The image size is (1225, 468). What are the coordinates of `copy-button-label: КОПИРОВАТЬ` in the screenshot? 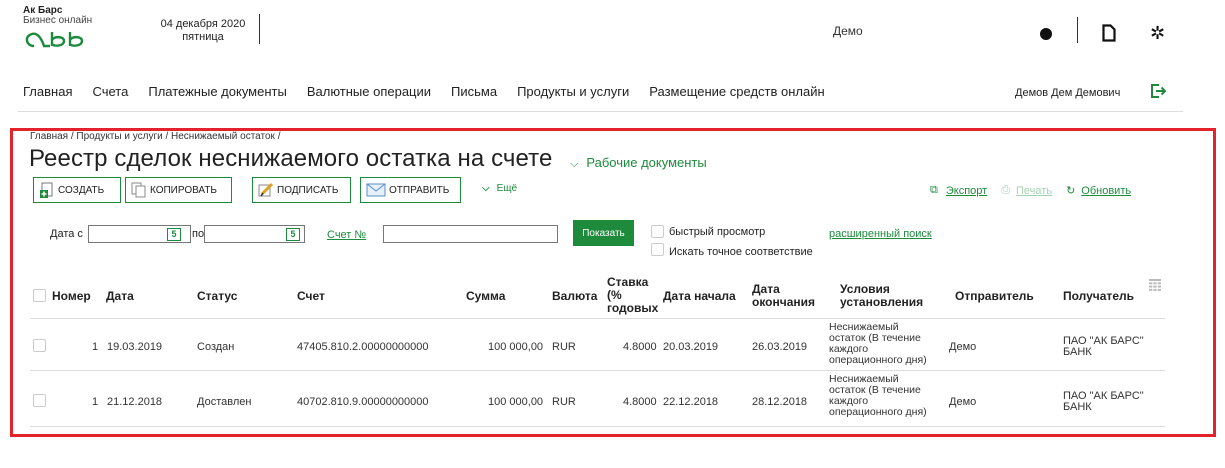 It's located at (183, 190).